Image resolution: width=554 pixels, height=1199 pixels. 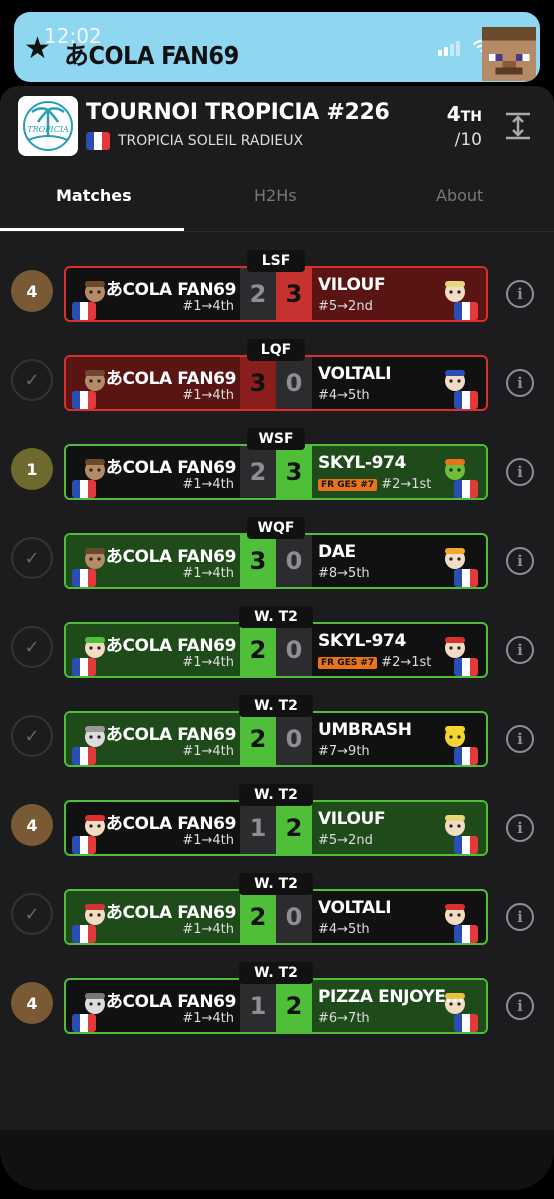 I want to click on match-card: あCOLA FAN69 #1→4th 3 0 DAE #8→5th, so click(x=276, y=561).